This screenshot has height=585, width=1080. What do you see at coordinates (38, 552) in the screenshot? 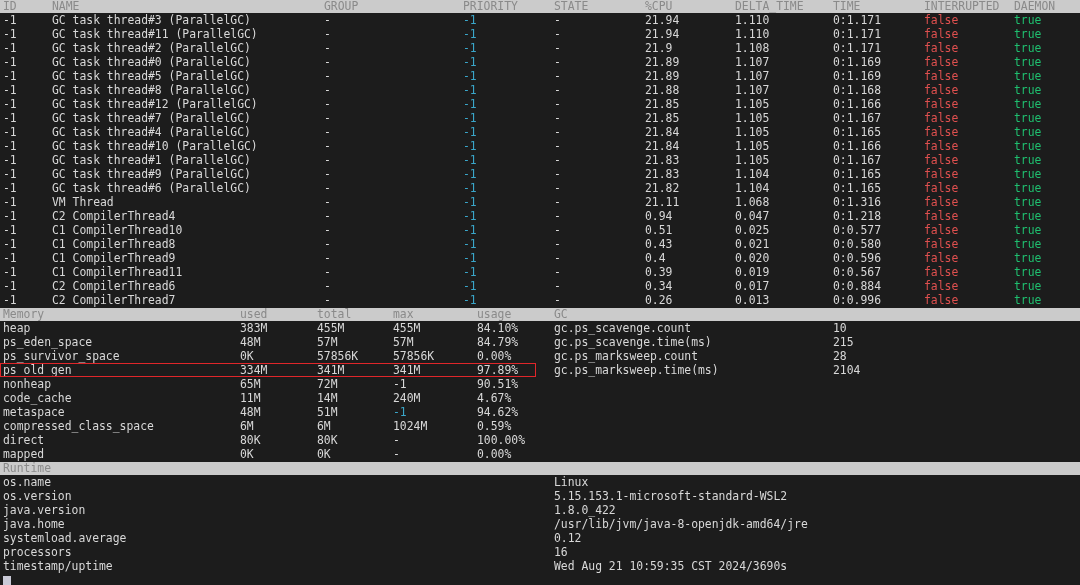
I see `property-name: processors` at bounding box center [38, 552].